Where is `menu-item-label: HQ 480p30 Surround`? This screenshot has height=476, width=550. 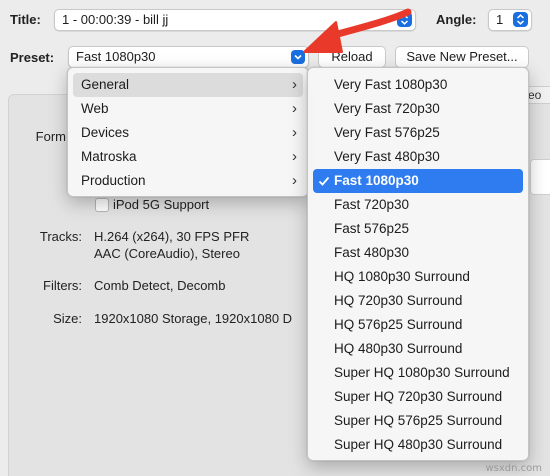 menu-item-label: HQ 480p30 Surround is located at coordinates (398, 348).